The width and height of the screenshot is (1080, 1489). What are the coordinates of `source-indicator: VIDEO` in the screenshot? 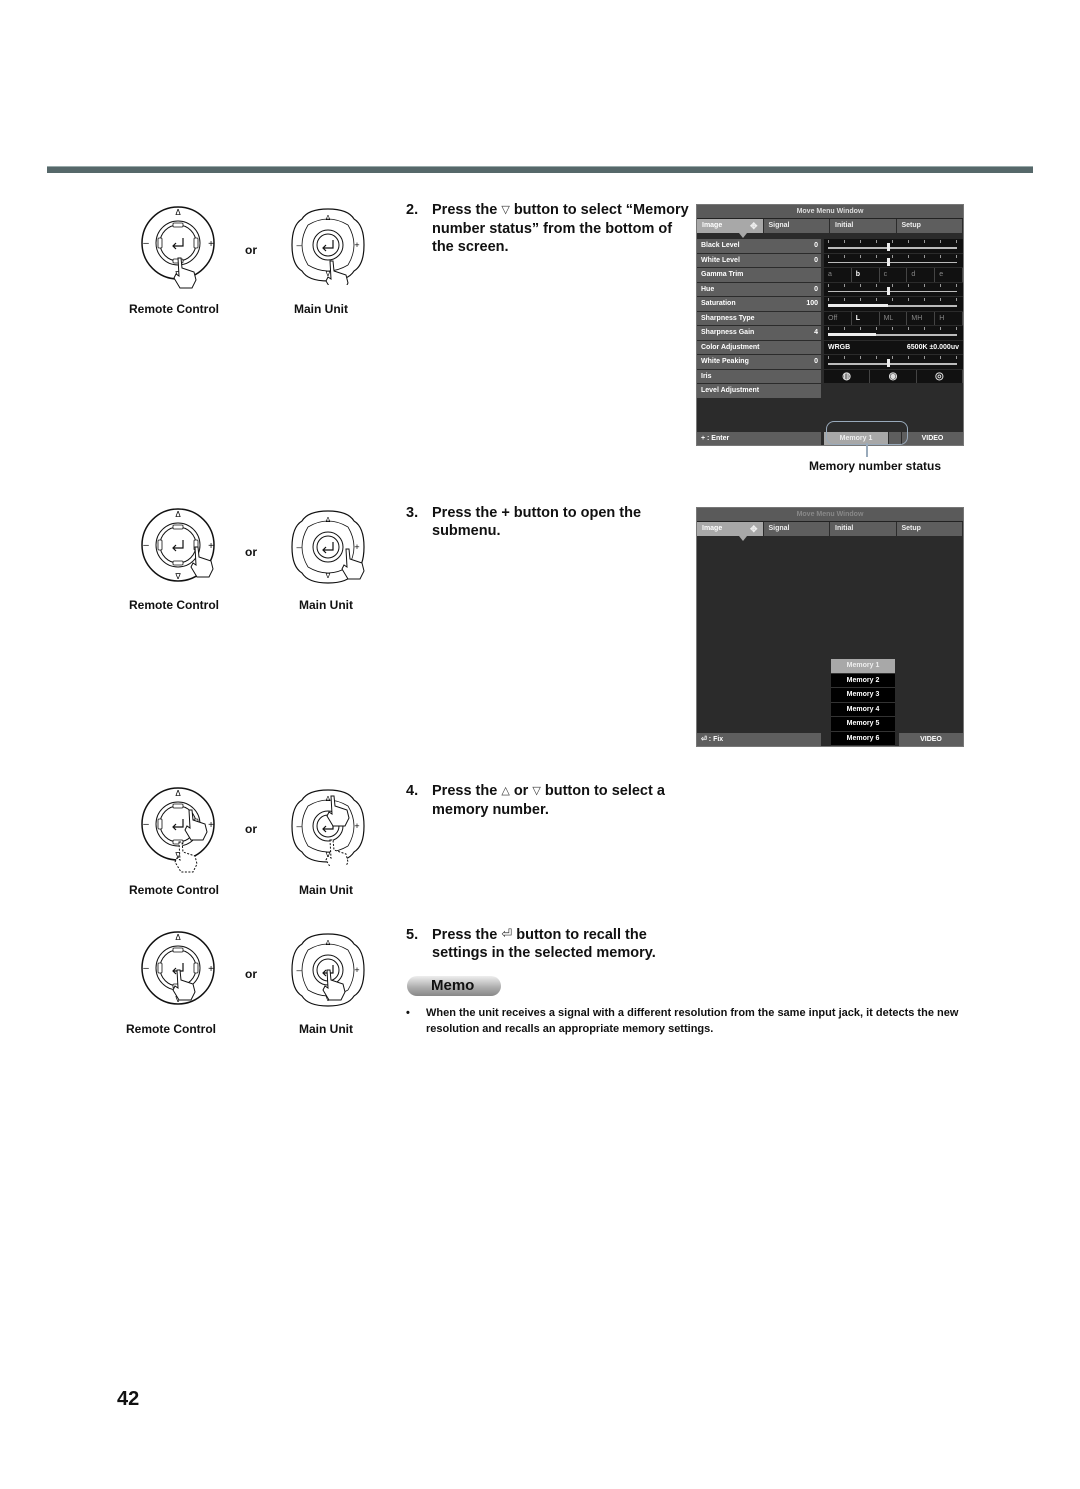 It's located at (931, 739).